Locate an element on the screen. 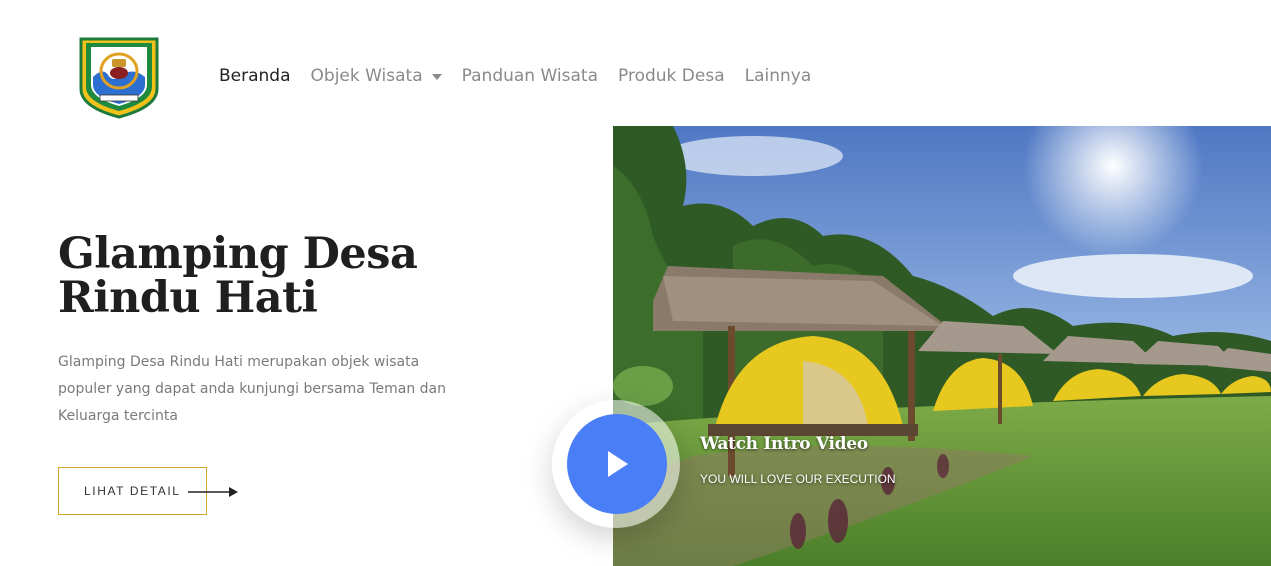 Image resolution: width=1271 pixels, height=566 pixels. caret-down-icon is located at coordinates (436, 77).